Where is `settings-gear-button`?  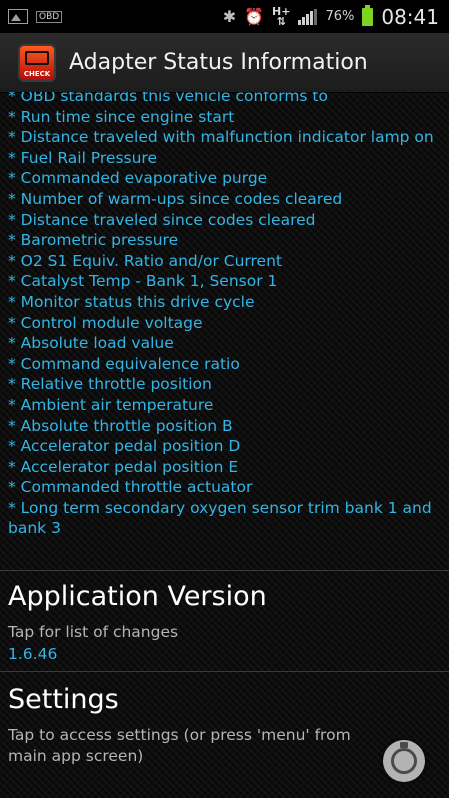
settings-gear-button is located at coordinates (404, 761).